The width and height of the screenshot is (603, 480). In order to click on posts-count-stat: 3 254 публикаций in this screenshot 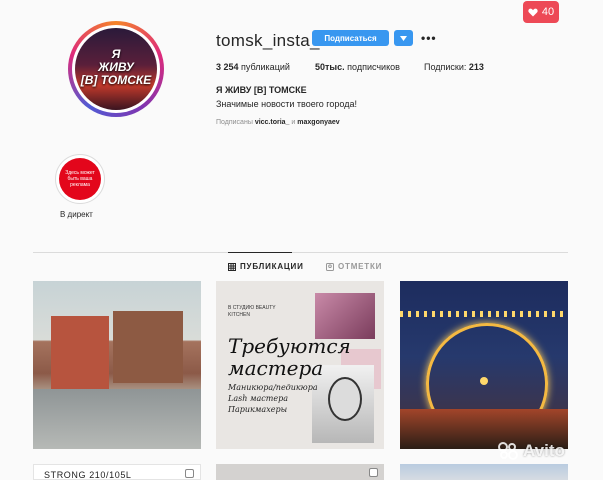, I will do `click(253, 67)`.